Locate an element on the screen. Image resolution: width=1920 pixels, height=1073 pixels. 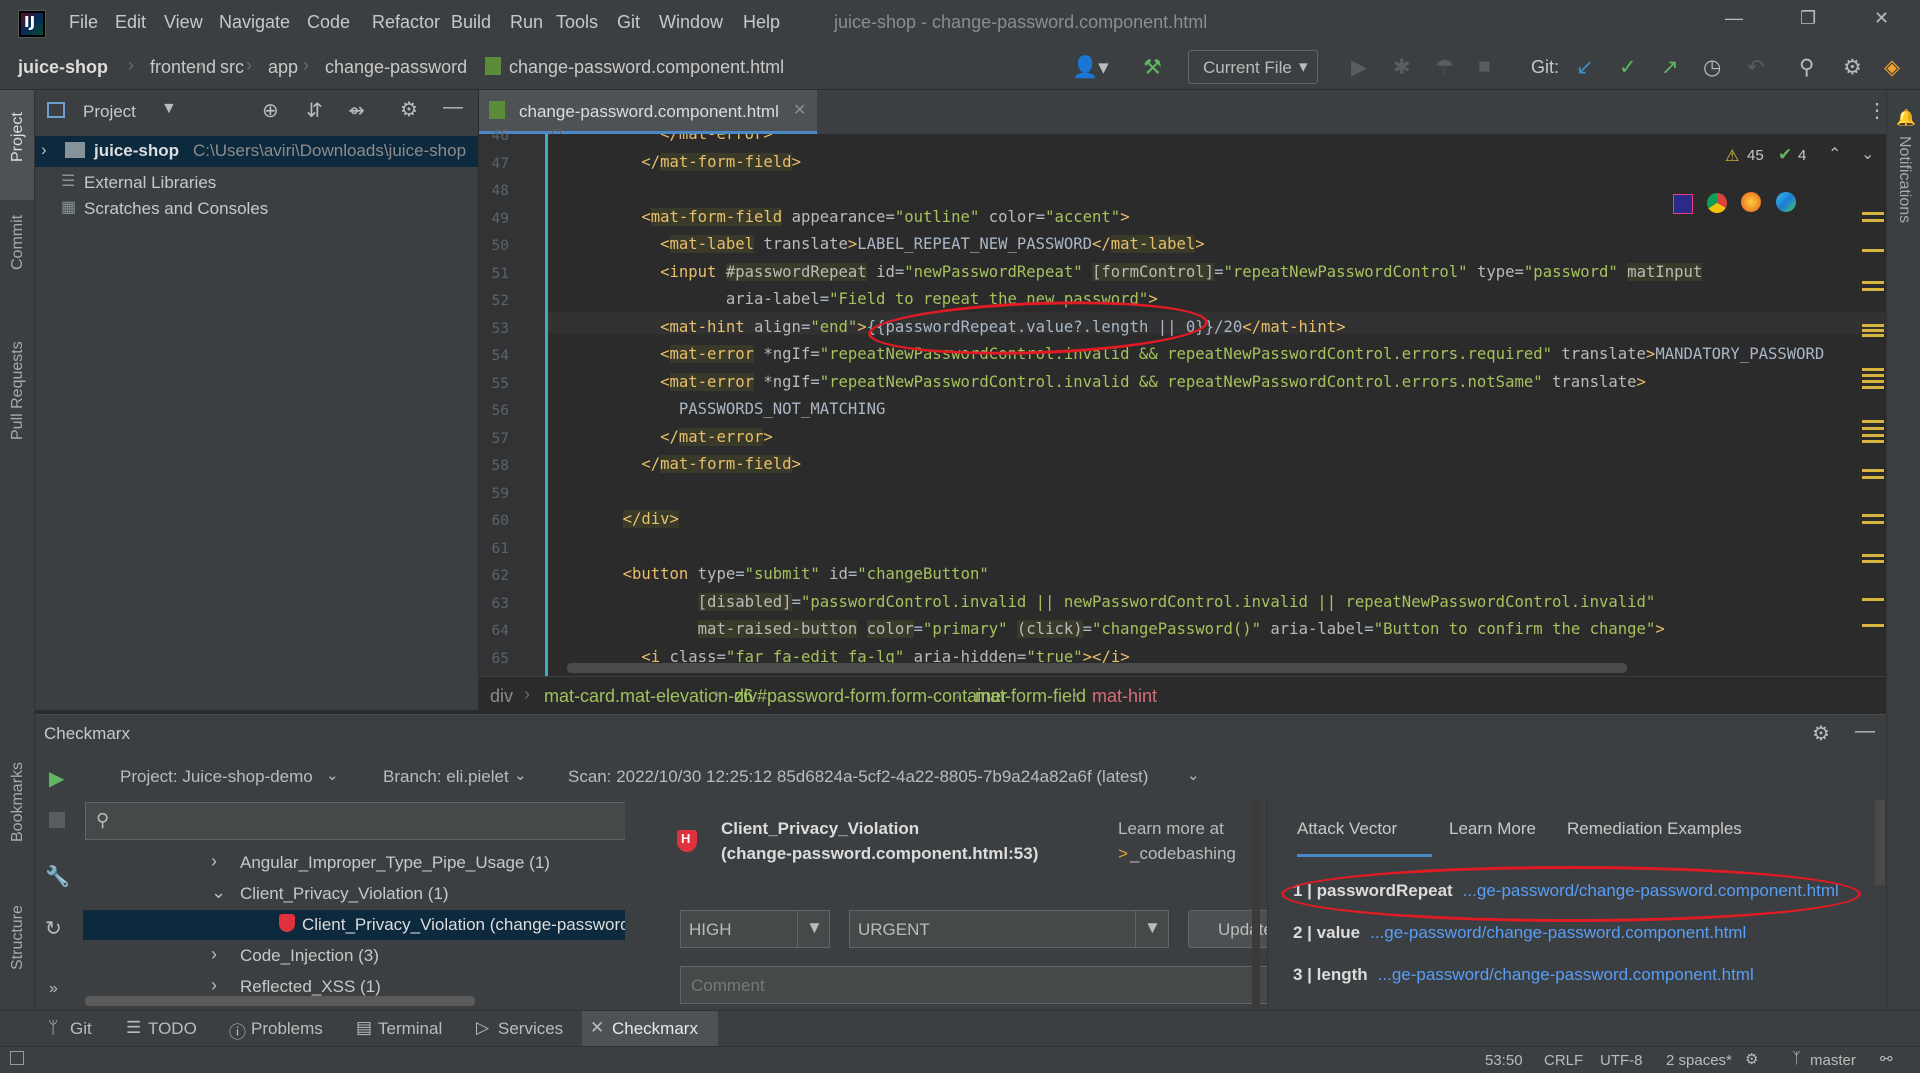
menu-file: File is located at coordinates (83, 22).